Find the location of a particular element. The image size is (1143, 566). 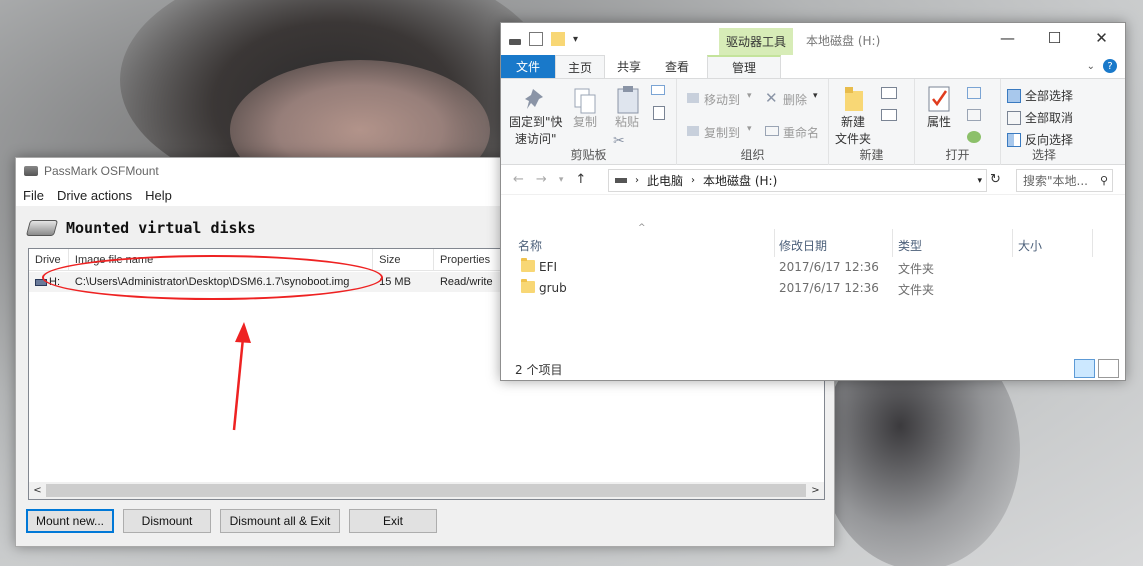

properties-icon is located at coordinates (536, 39).